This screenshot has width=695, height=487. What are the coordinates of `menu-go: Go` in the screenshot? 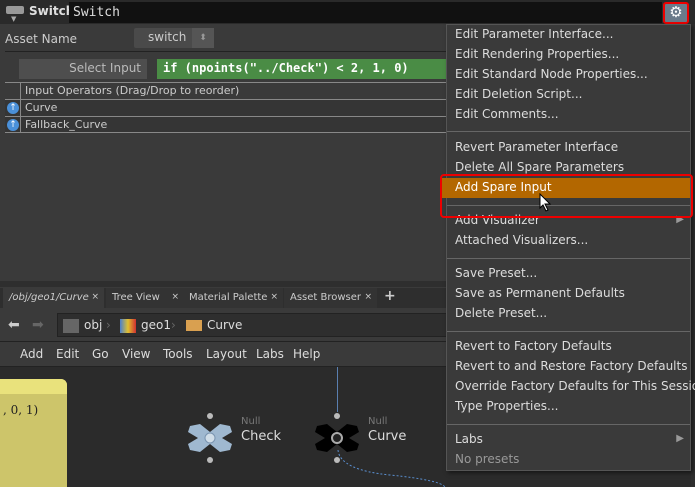 It's located at (100, 354).